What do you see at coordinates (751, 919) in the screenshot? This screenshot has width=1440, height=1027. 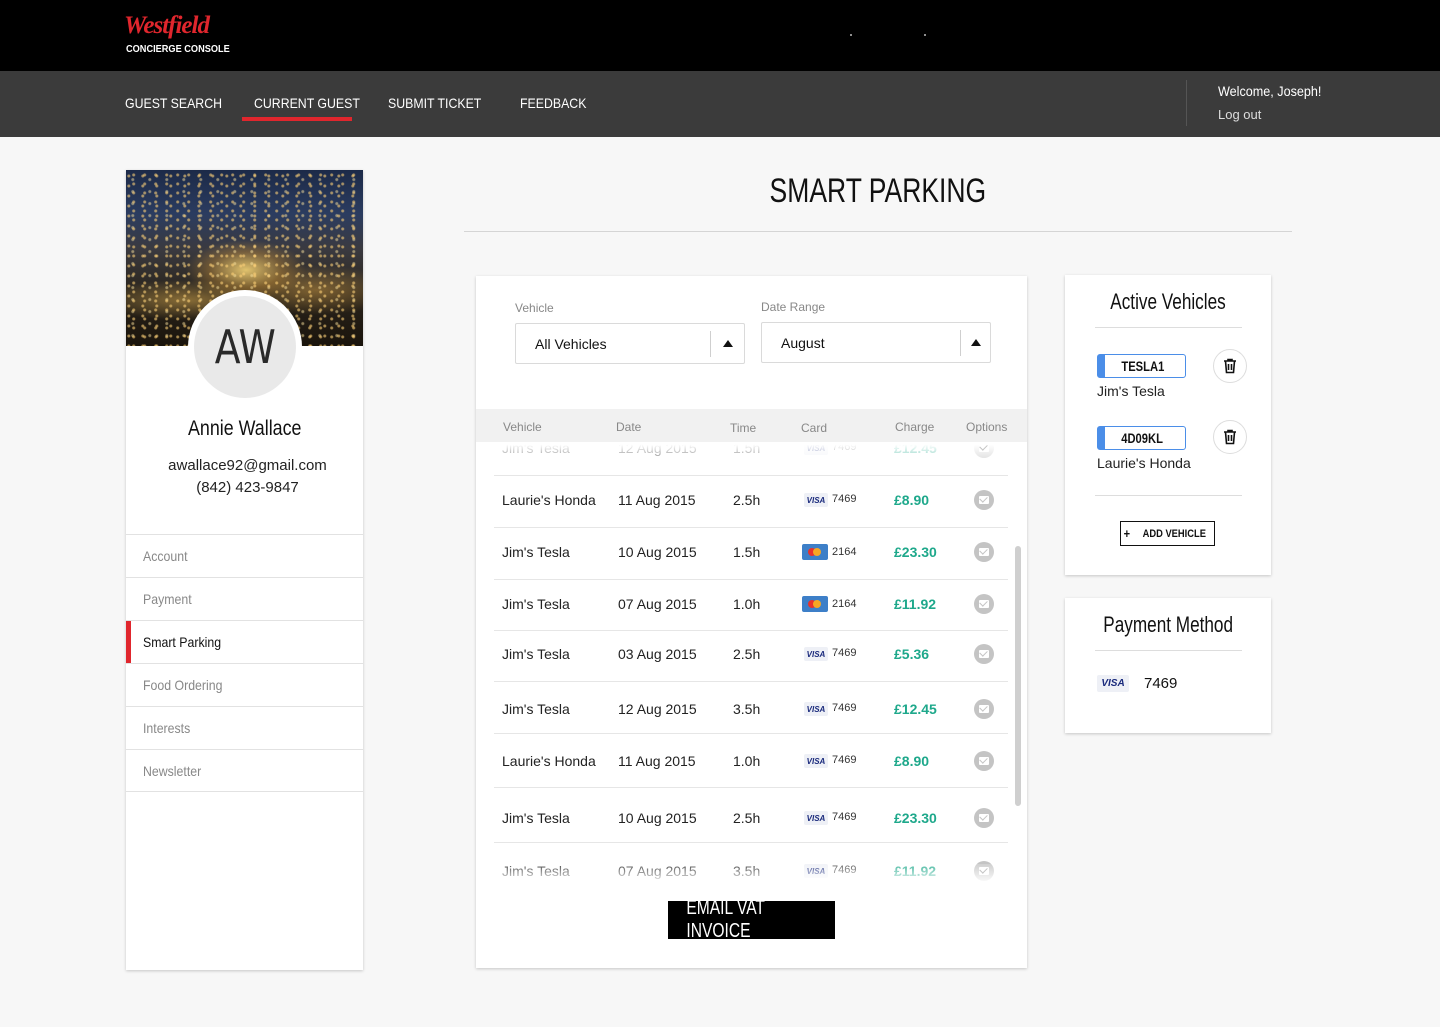 I see `email-vat-invoice-button: EMAIL VAT INVOICE` at bounding box center [751, 919].